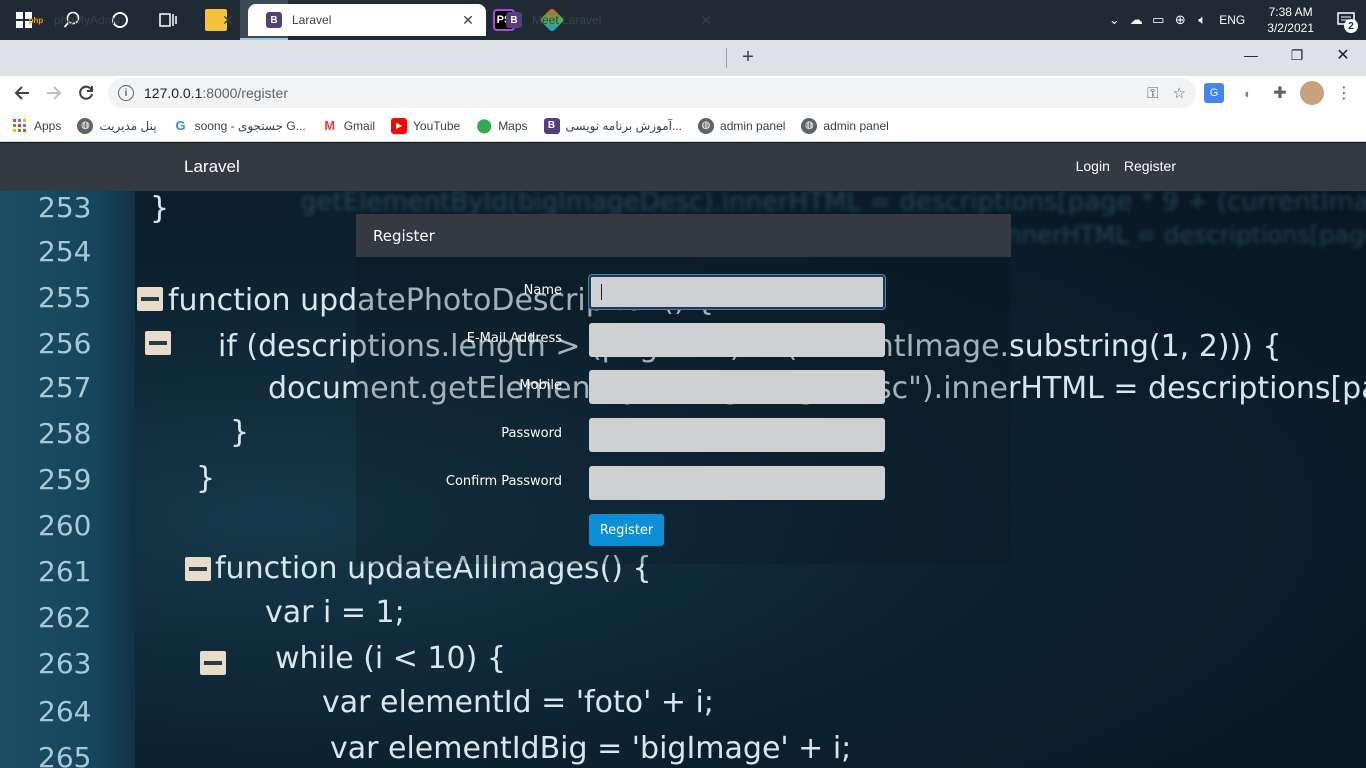  I want to click on bookmark-label: Apps, so click(48, 125).